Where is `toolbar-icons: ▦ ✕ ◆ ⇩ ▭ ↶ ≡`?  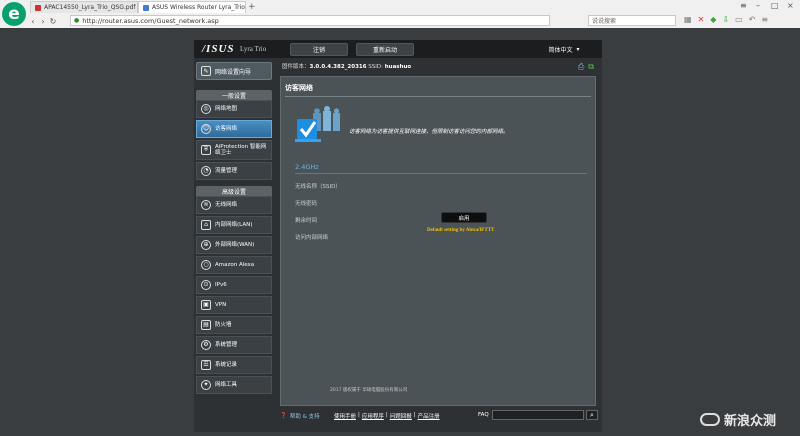
toolbar-icons: ▦ ✕ ◆ ⇩ ▭ ↶ ≡ is located at coordinates (726, 19).